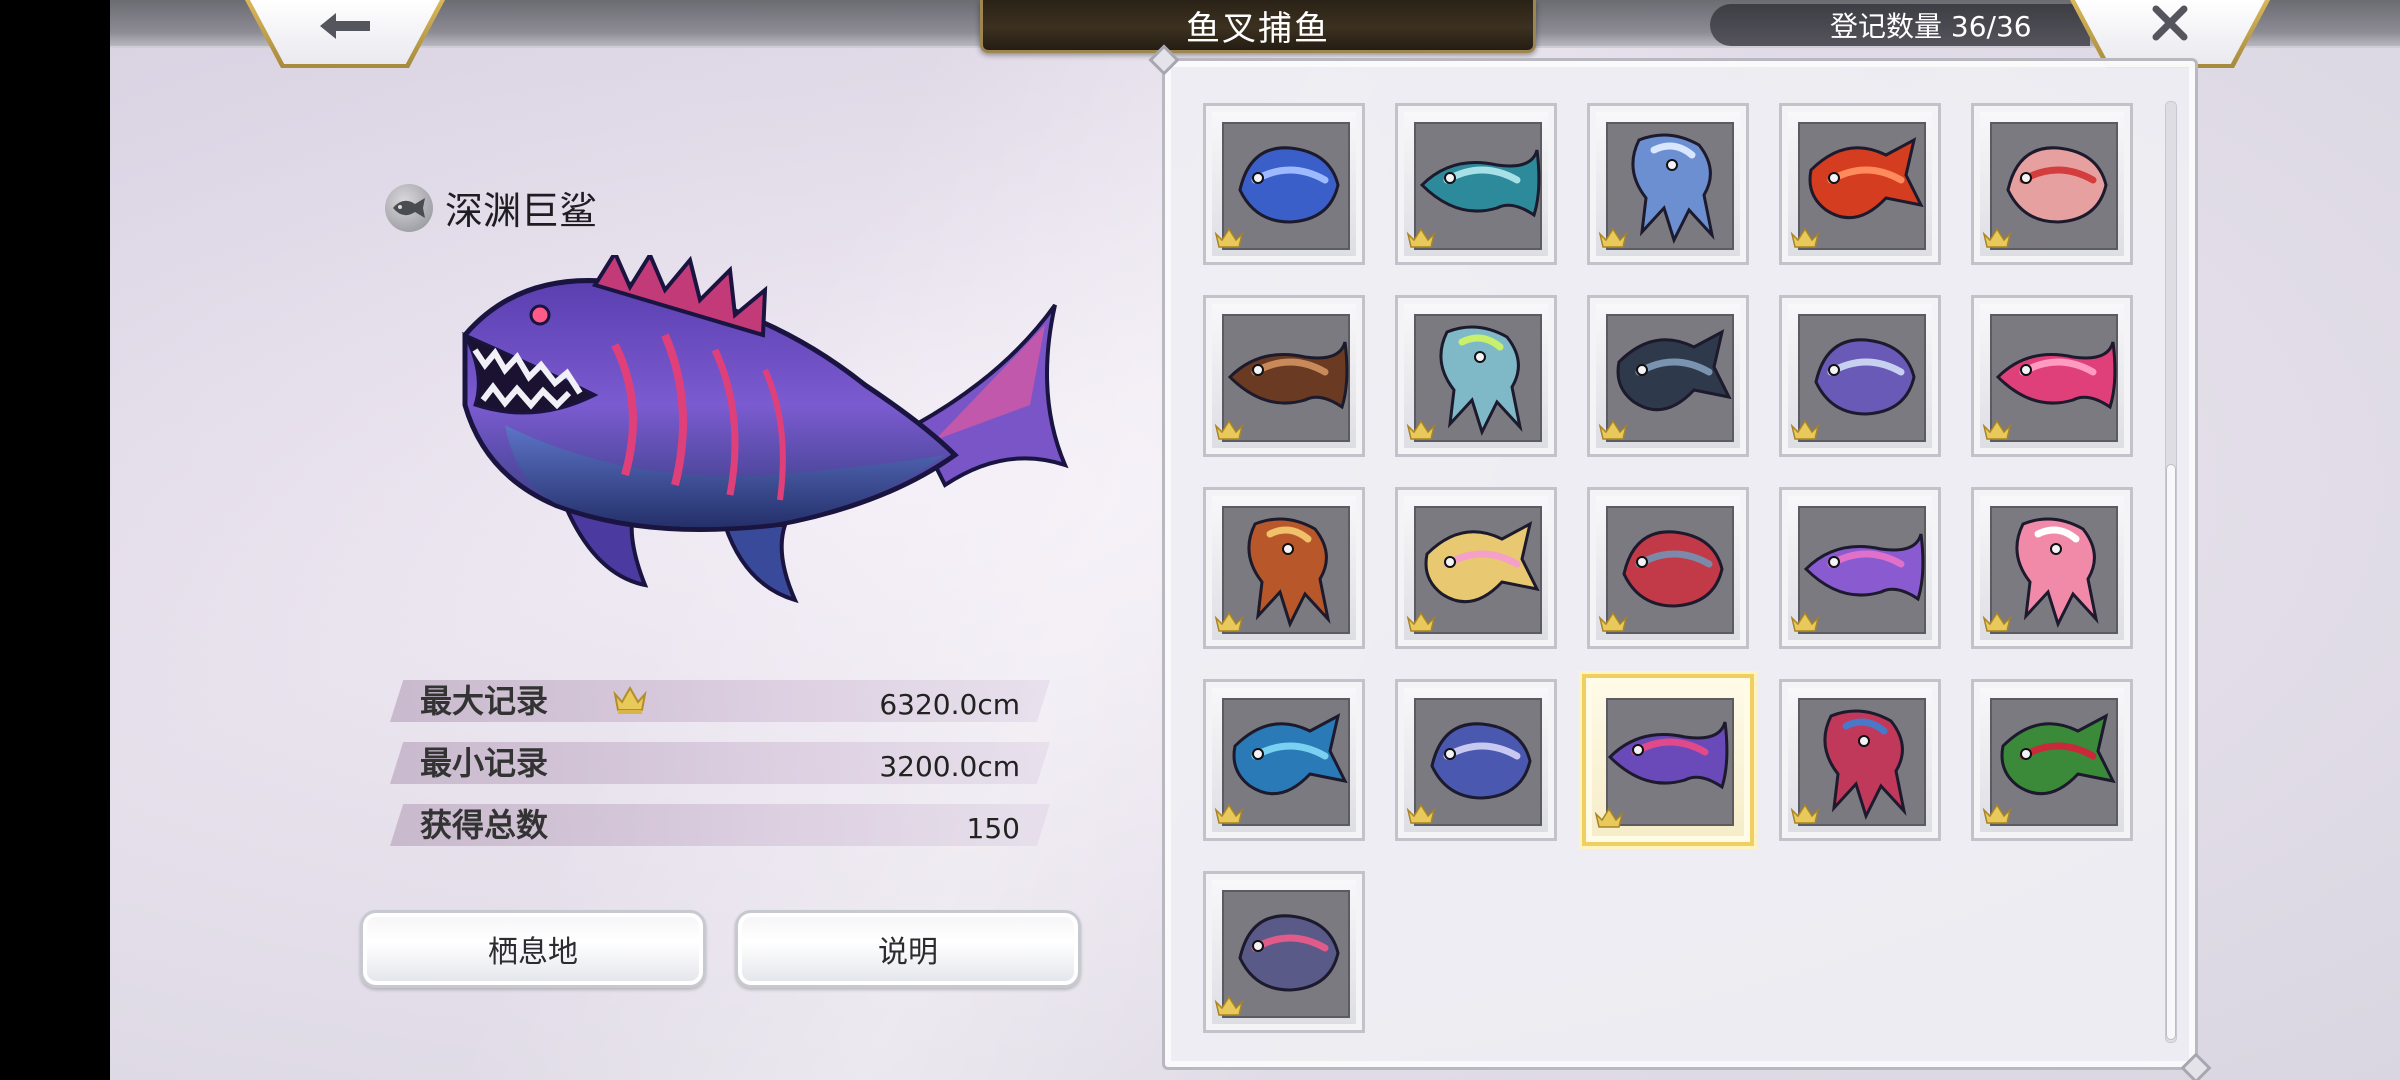 Image resolution: width=2400 pixels, height=1080 pixels. Describe the element at coordinates (484, 825) in the screenshot. I see `stat-label: 获得总数` at that location.